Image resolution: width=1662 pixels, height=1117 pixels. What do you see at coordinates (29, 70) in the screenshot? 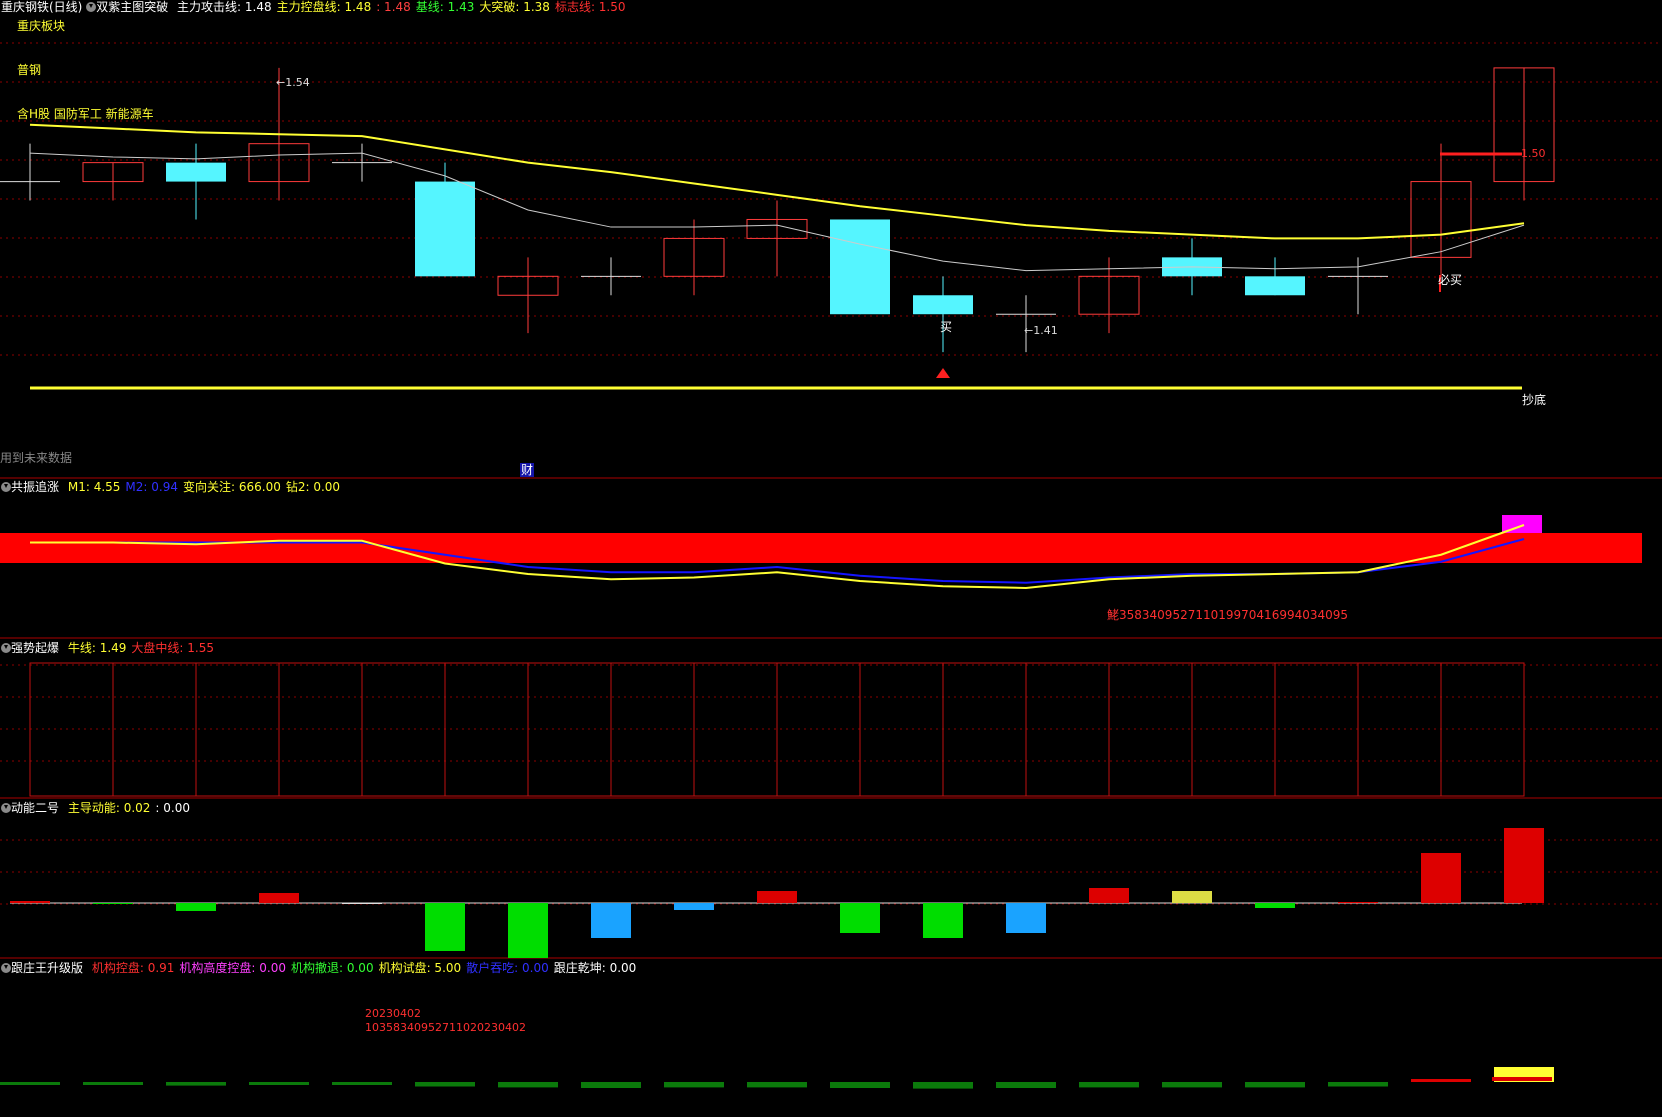
I see `industry-tag: 普钢` at bounding box center [29, 70].